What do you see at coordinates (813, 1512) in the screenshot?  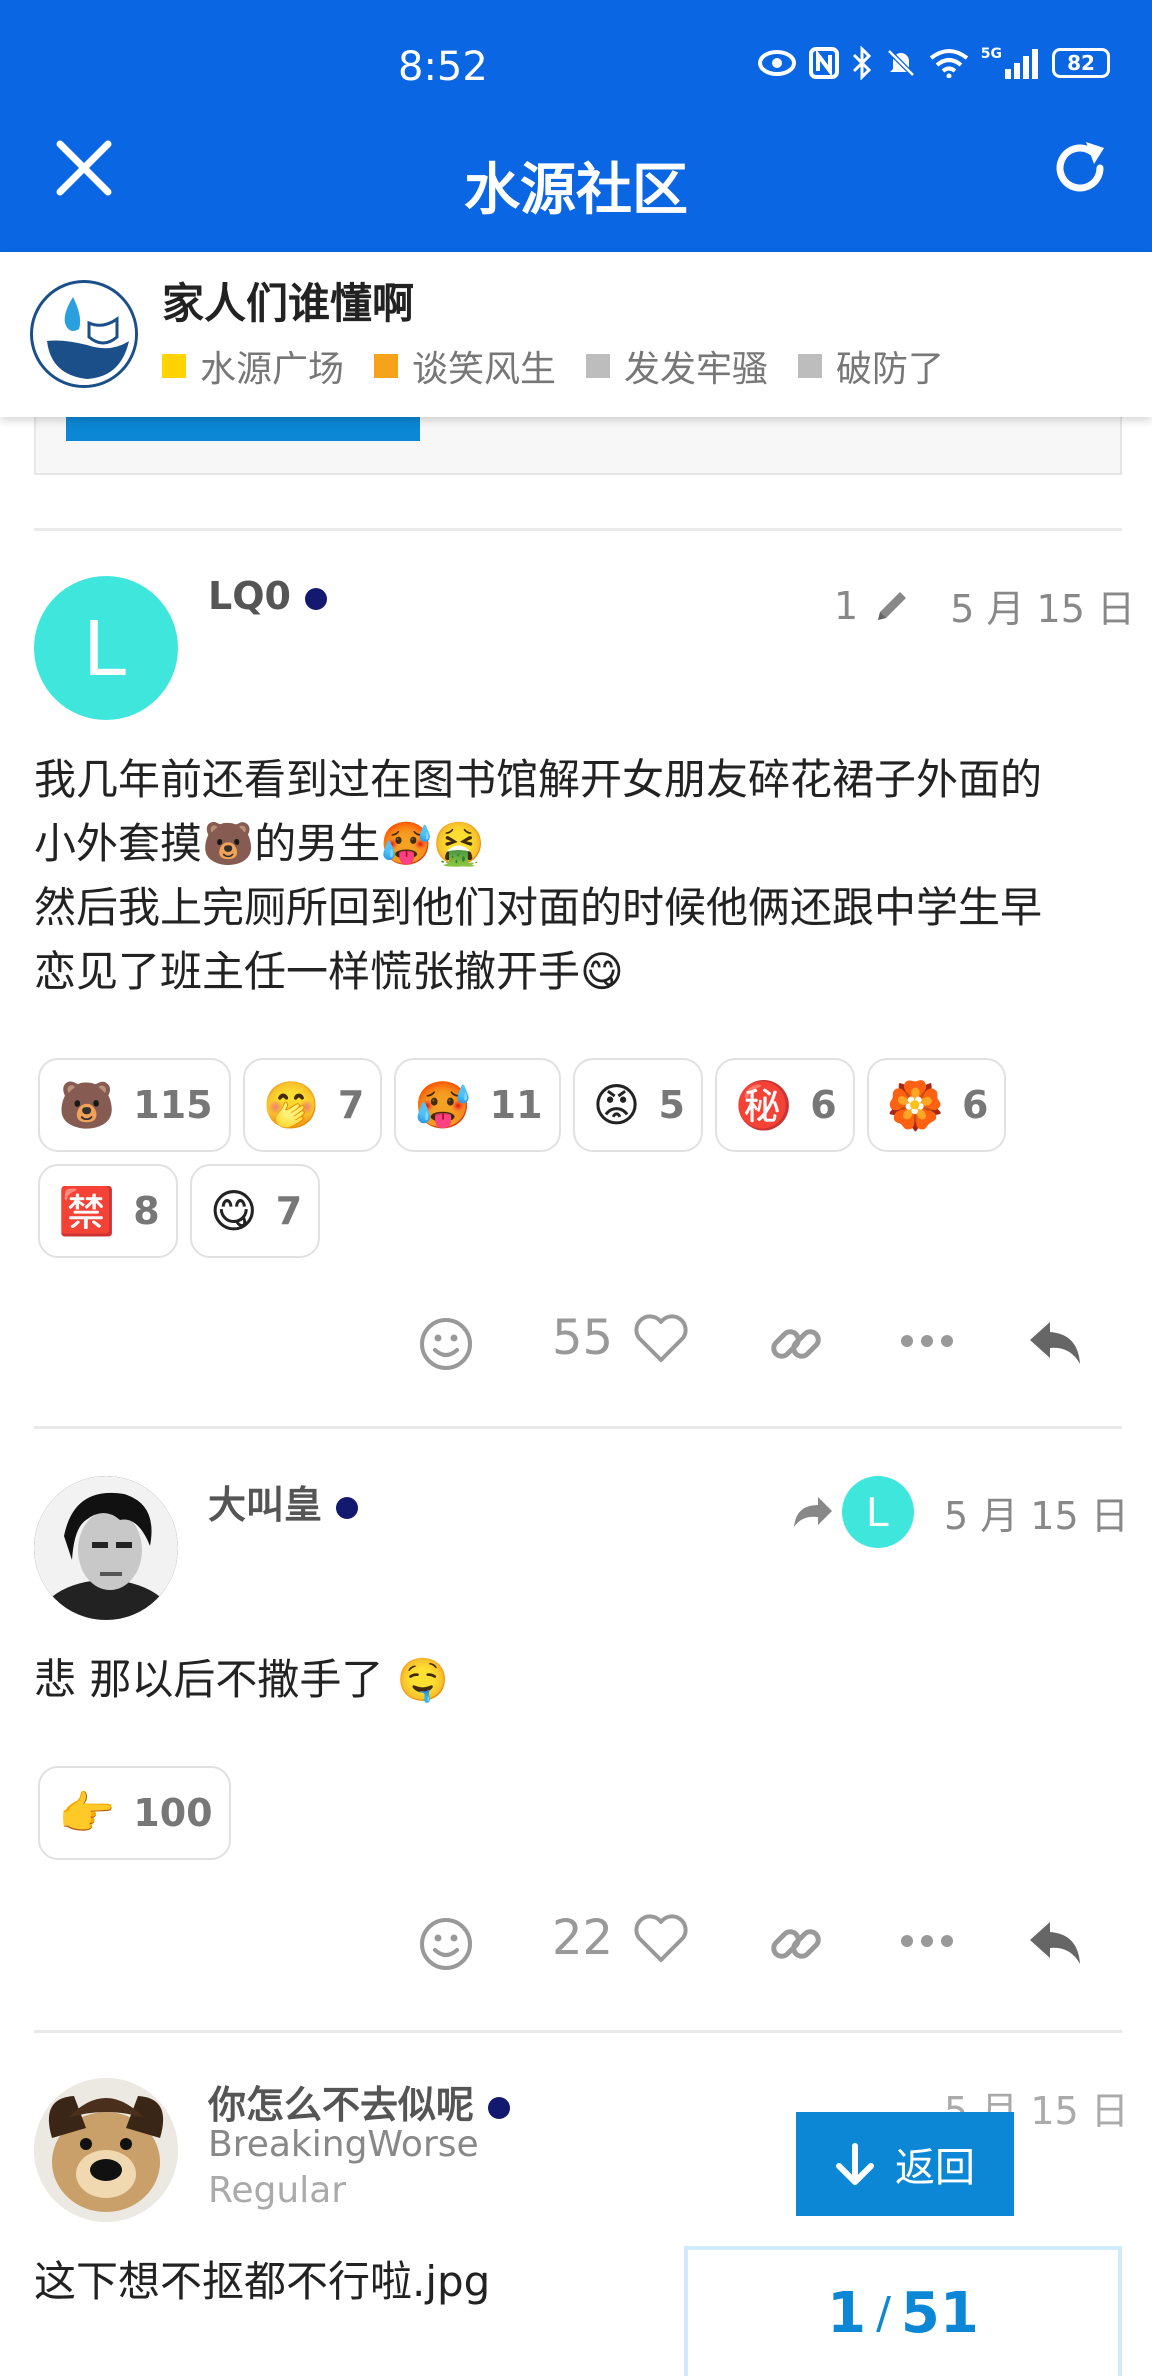 I see `reply-to-arrow-icon` at bounding box center [813, 1512].